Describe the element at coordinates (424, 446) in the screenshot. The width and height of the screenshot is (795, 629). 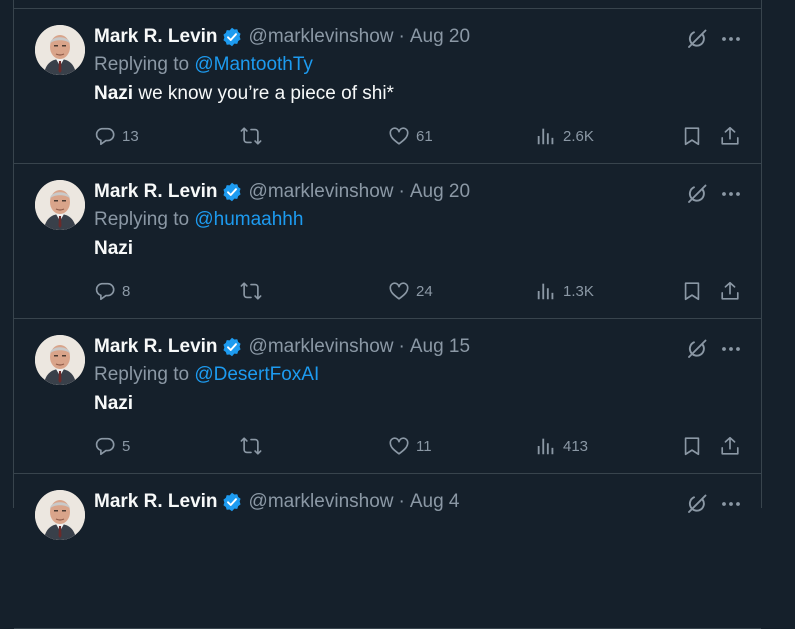
I see `like-count: 11` at that location.